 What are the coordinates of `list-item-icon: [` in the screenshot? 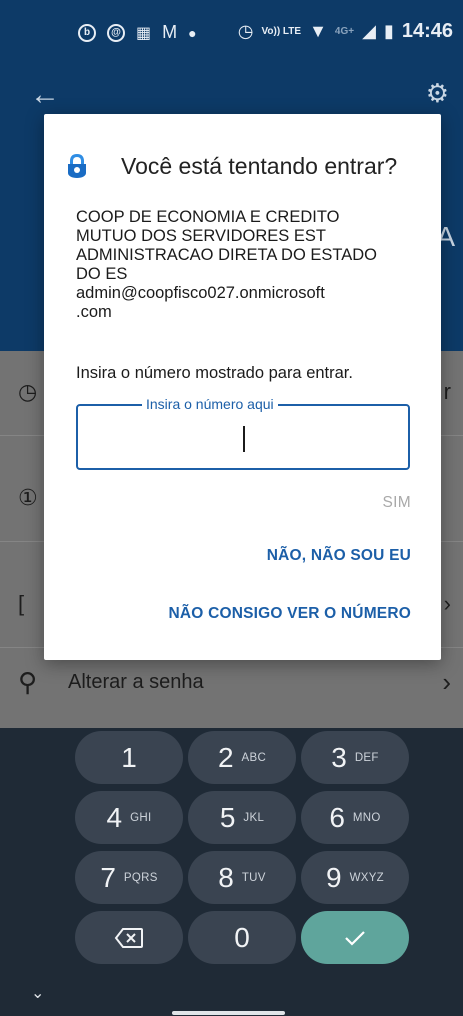 It's located at (21, 603).